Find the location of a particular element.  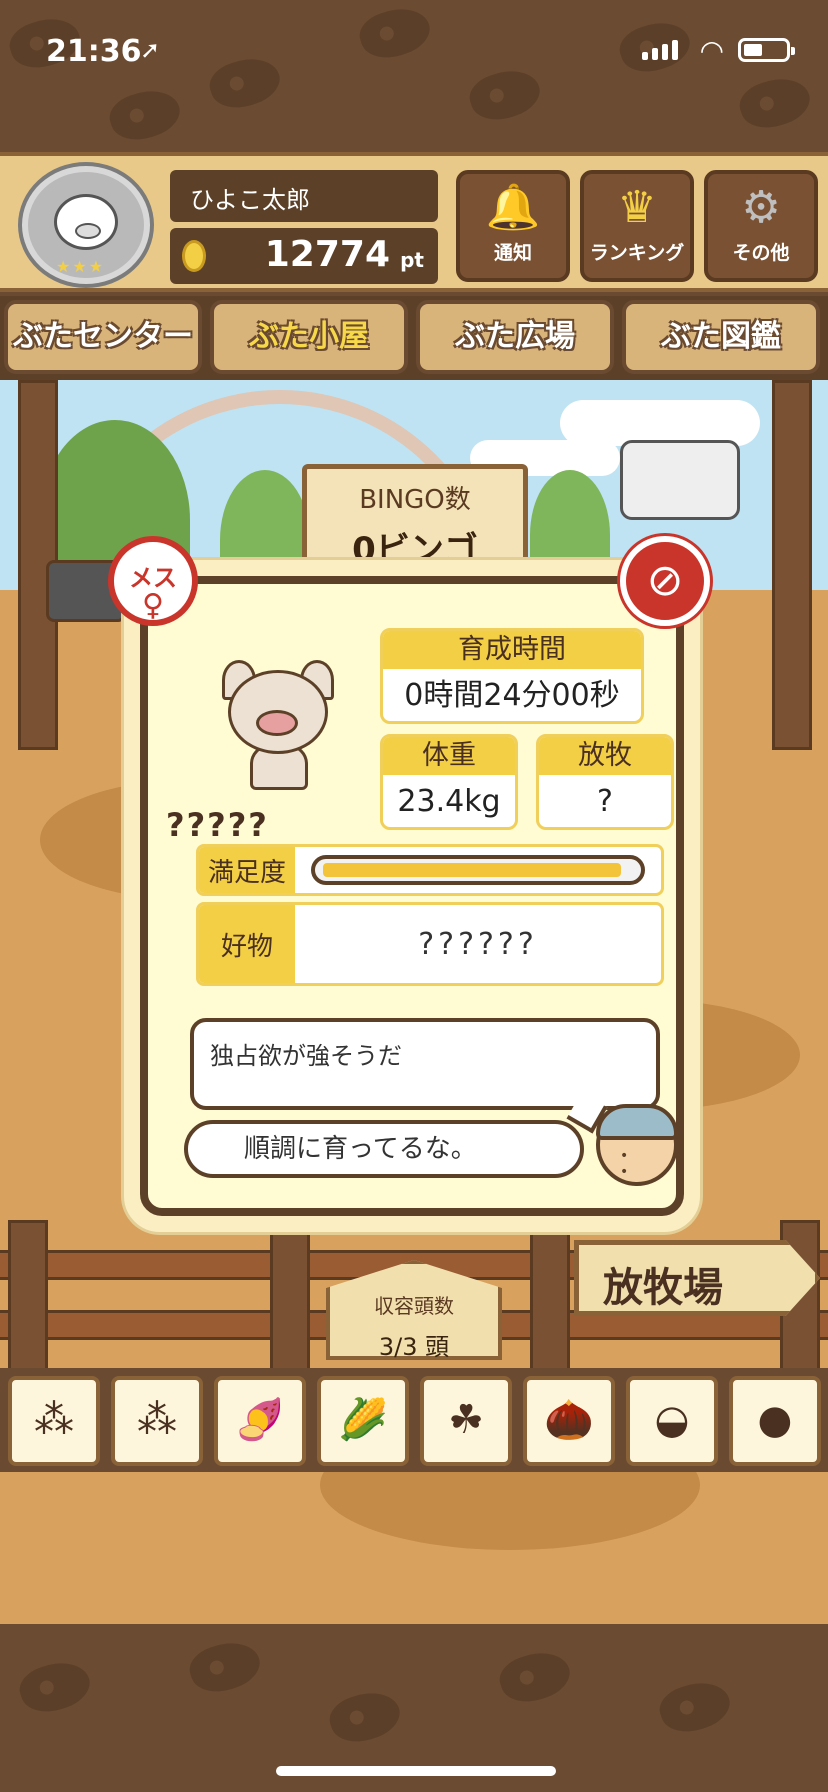

beans-icon: ☘ is located at coordinates (466, 1420).